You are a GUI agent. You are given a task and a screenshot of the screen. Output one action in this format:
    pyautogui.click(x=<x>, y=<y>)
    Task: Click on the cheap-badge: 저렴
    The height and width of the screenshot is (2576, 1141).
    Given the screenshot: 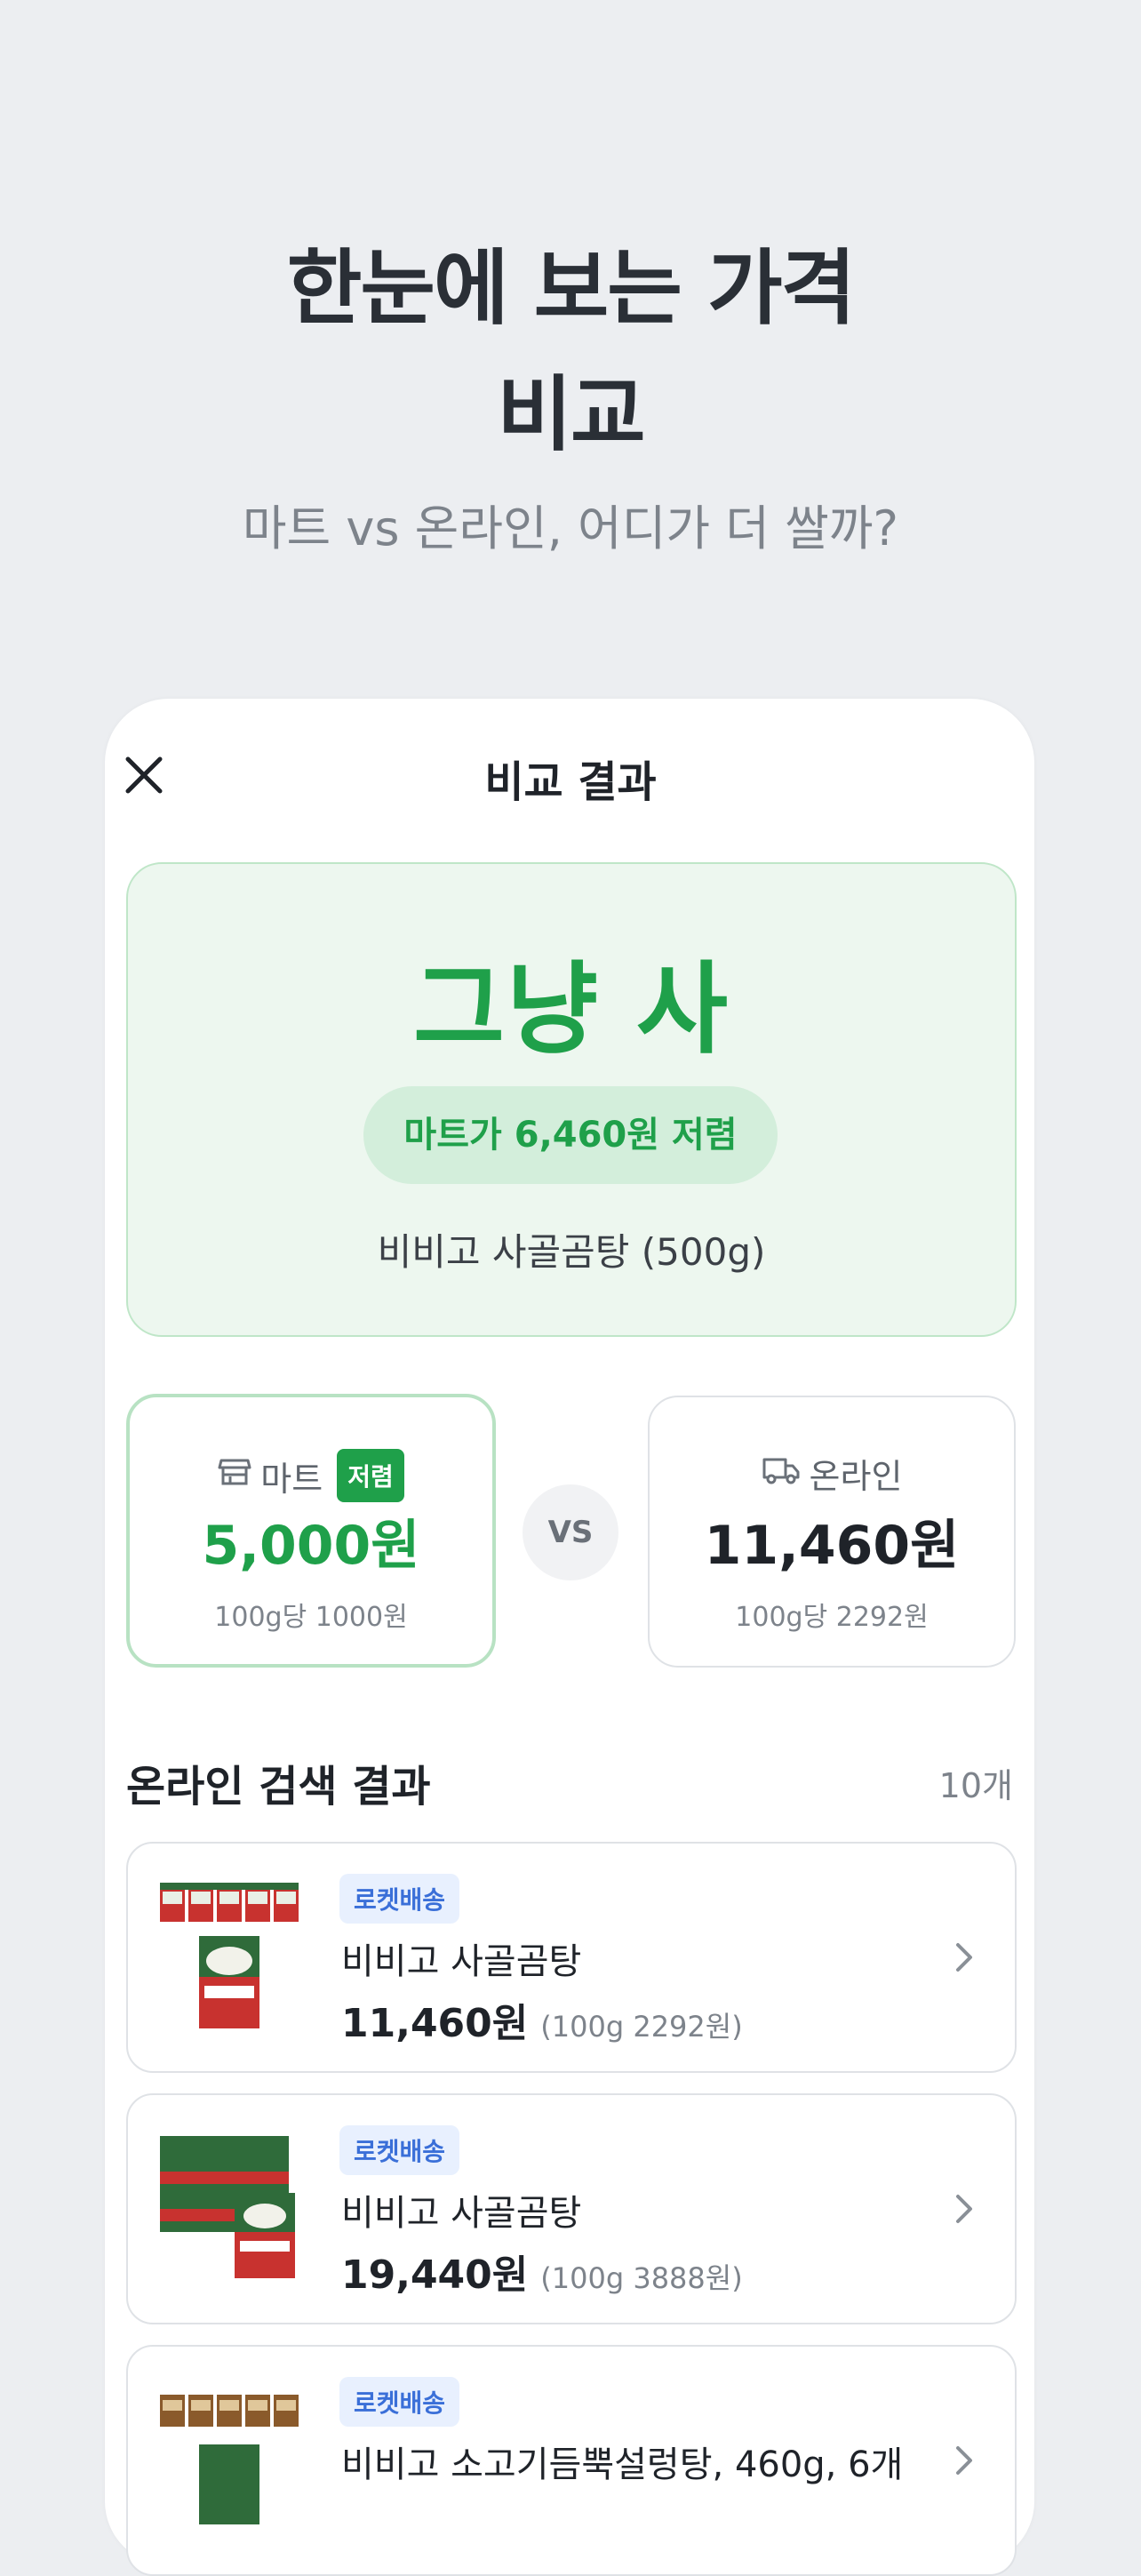 What is the action you would take?
    pyautogui.click(x=370, y=1475)
    